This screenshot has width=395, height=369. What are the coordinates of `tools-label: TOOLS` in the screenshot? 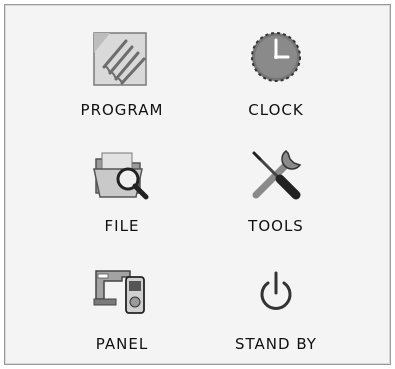 It's located at (276, 226).